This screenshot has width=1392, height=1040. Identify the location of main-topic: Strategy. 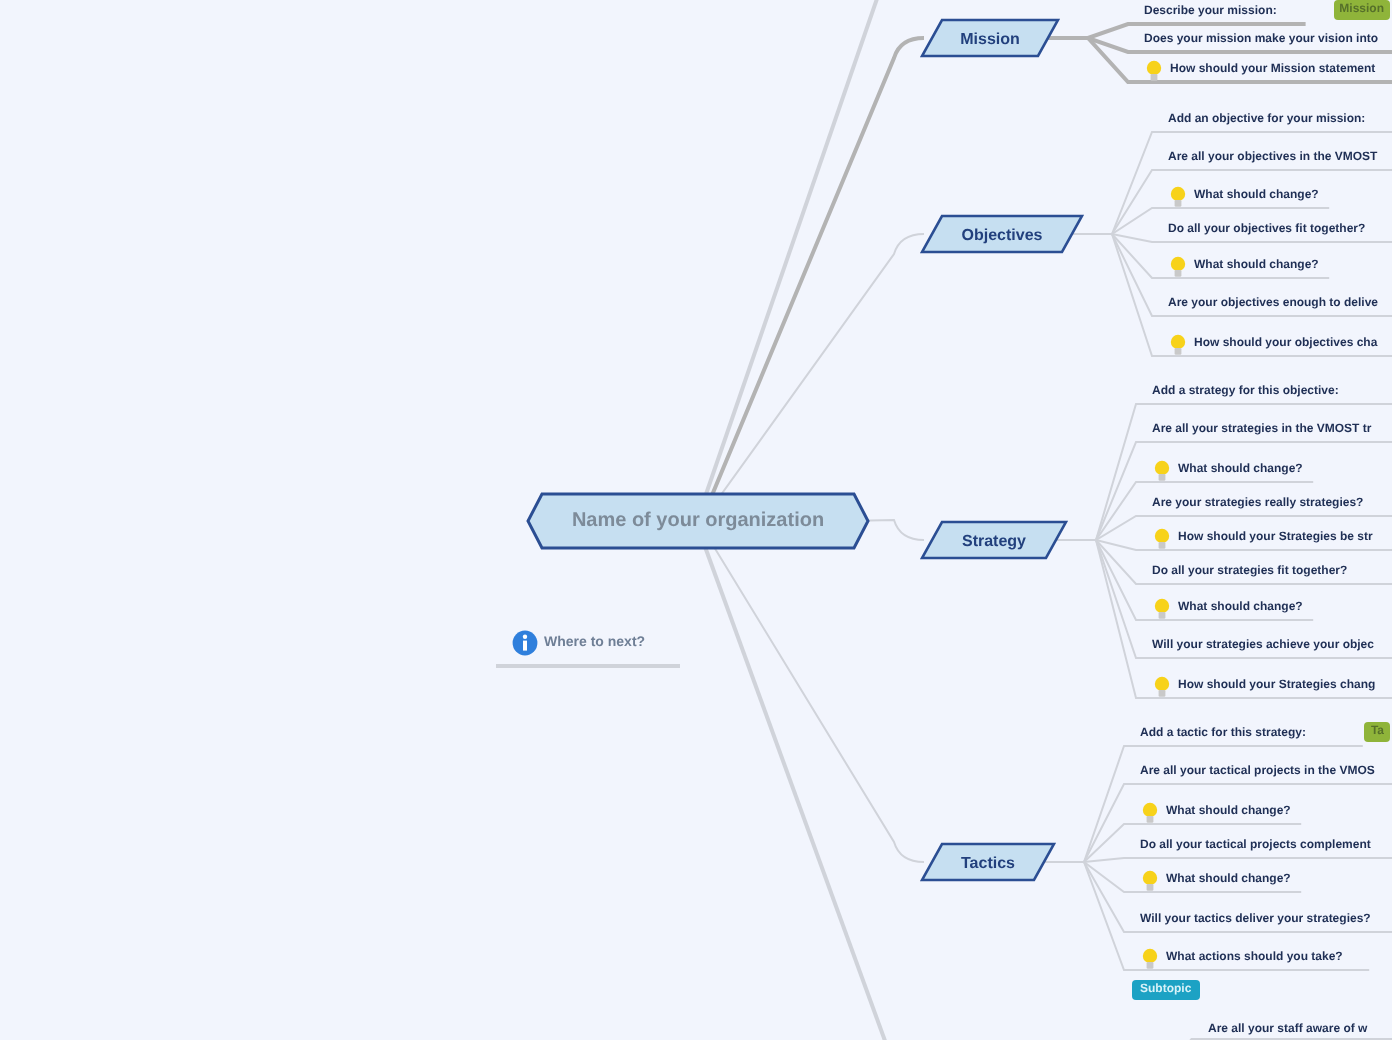
(994, 540).